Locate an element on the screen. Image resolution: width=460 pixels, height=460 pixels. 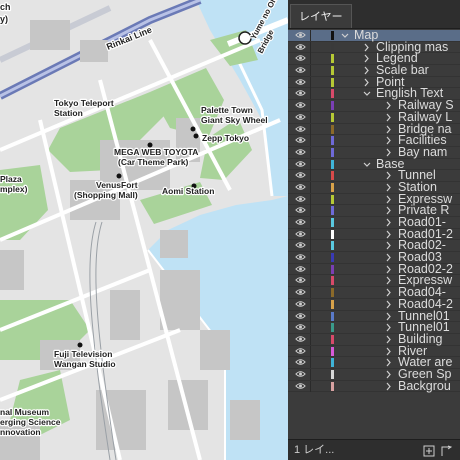
new-layer-icon is located at coordinates (429, 451).